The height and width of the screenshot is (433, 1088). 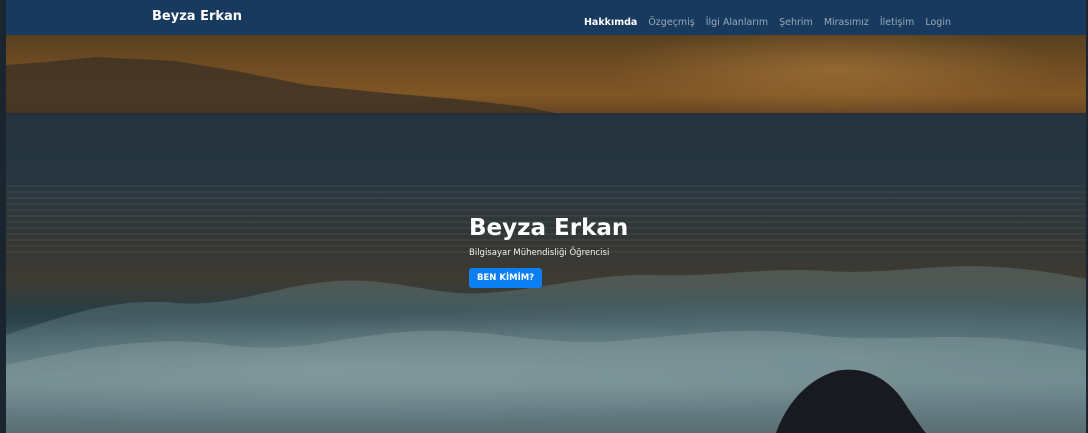 I want to click on nav-item-login: Login, so click(x=938, y=19).